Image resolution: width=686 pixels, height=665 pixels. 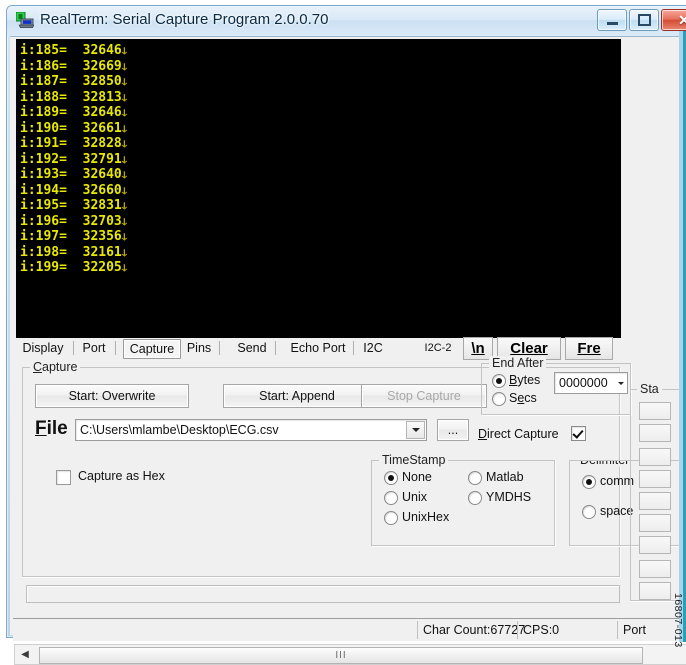 What do you see at coordinates (620, 383) in the screenshot?
I see `spinner-down-icon` at bounding box center [620, 383].